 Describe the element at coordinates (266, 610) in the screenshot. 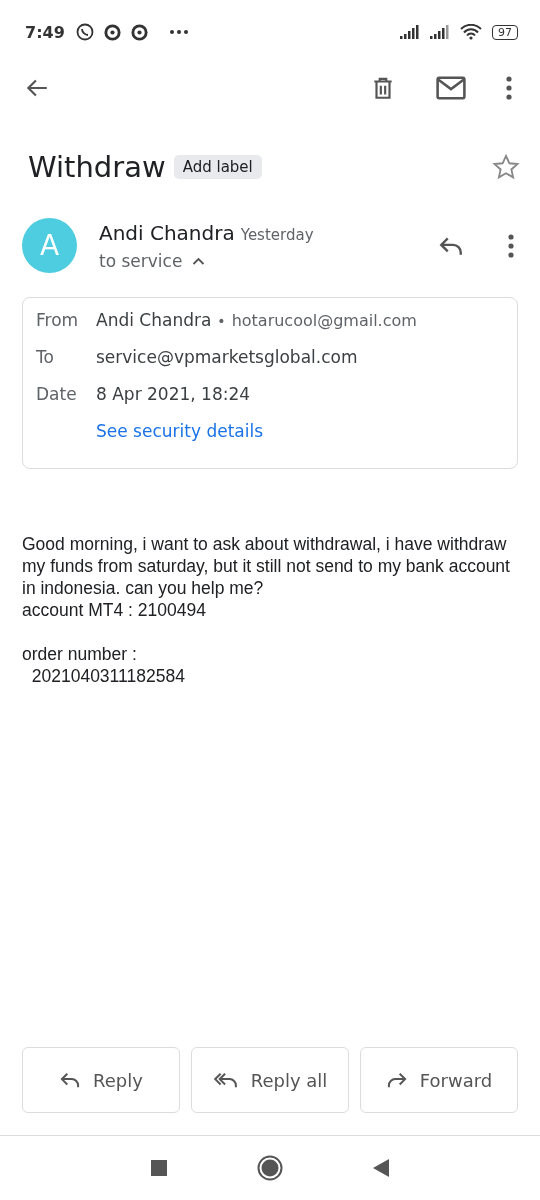

I see `message-text: Good morning, i want to ask about withdrawal, i have withdraw my funds from saturday, but it still not send to my bank account in indonesia. can you help me? account MT4 : 2100494 order number : 2021040311182584` at that location.